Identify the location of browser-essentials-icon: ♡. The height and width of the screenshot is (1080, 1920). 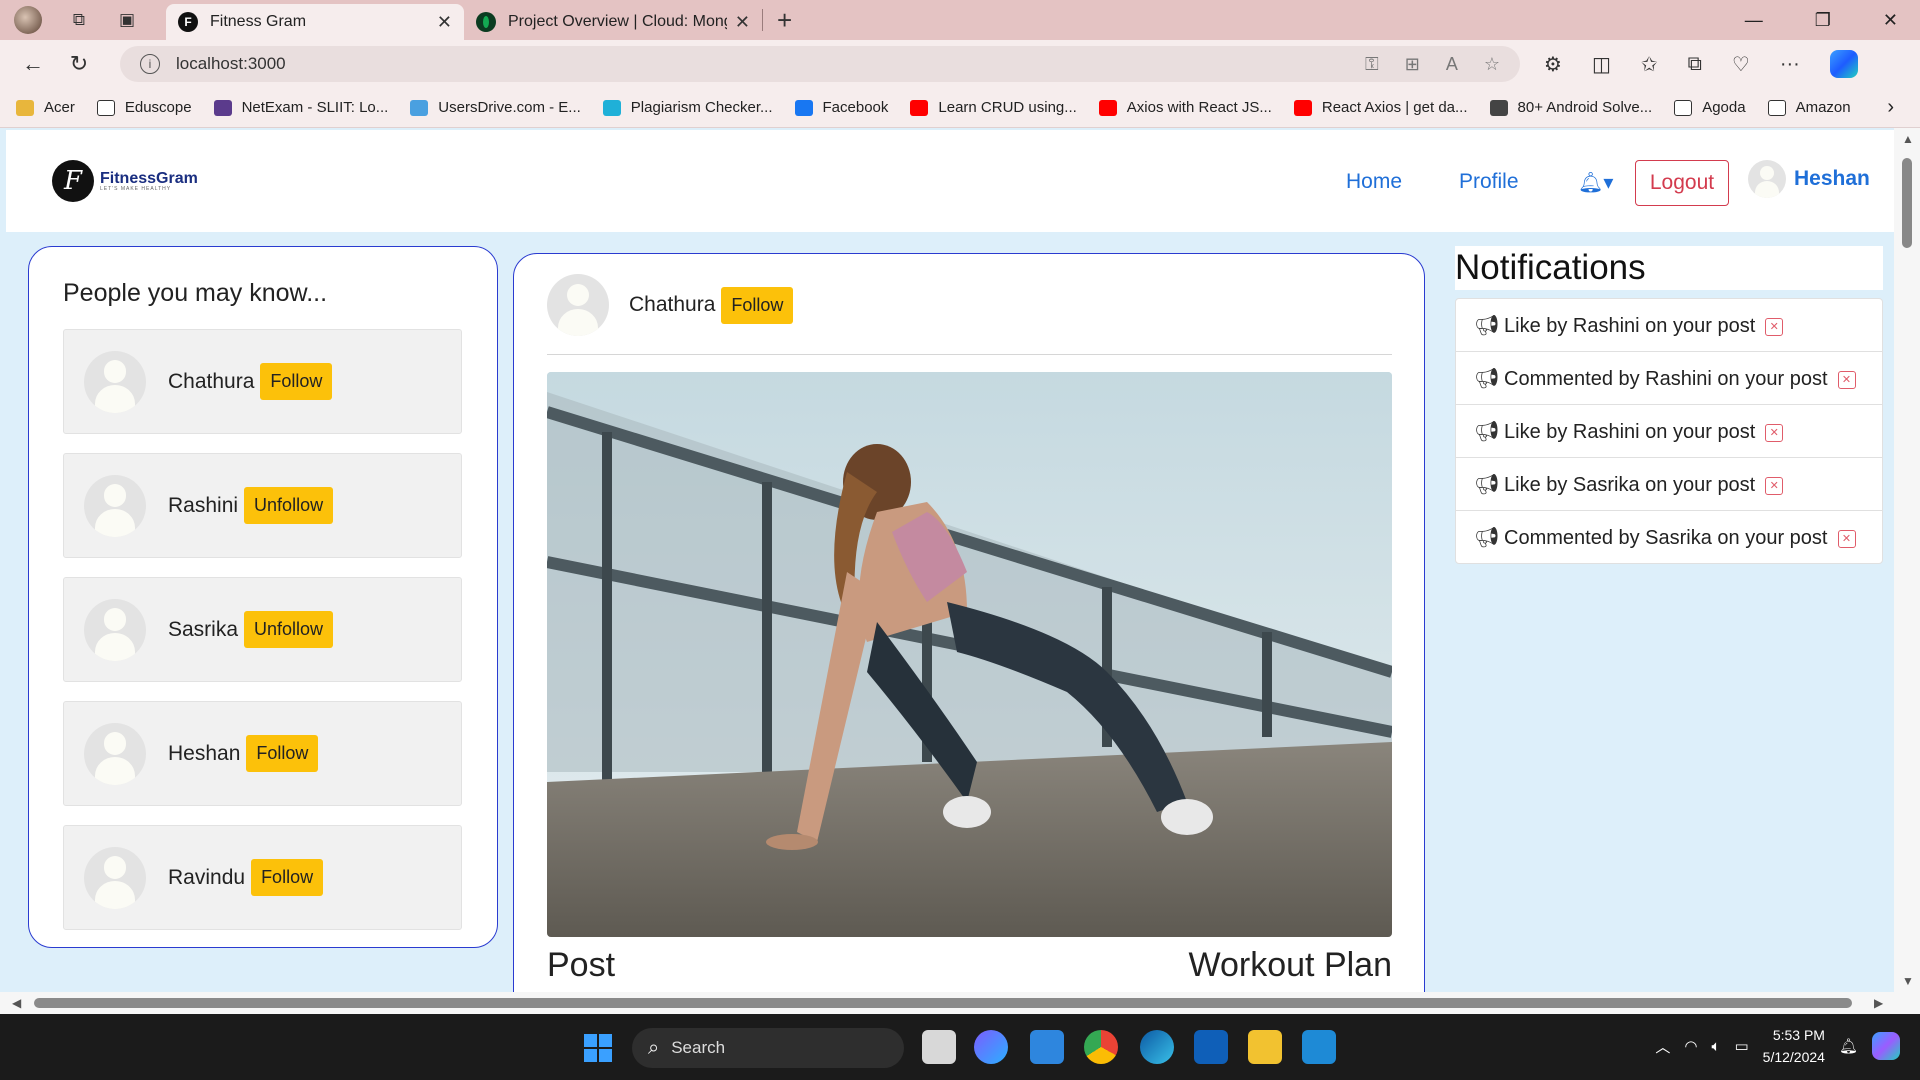
(1741, 64).